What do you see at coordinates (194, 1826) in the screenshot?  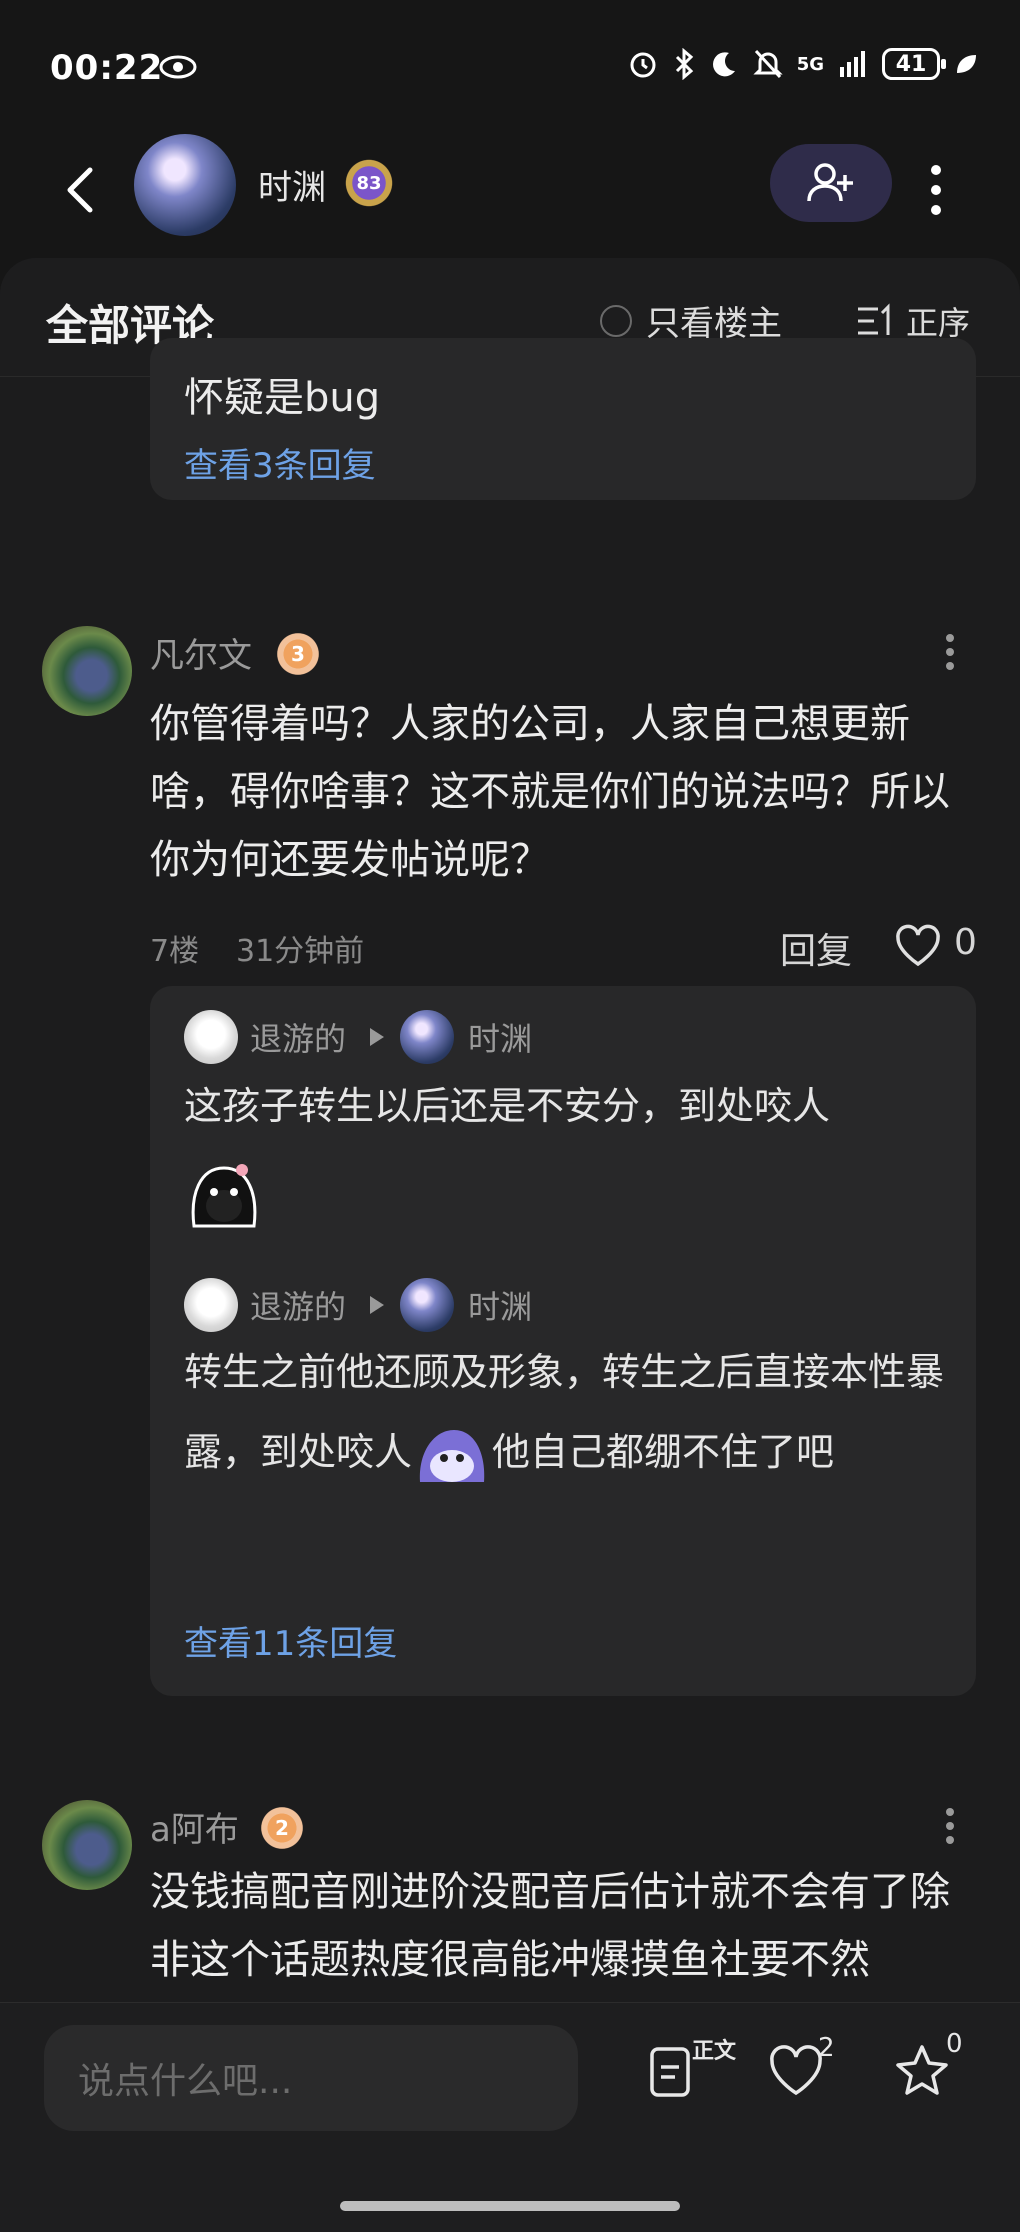 I see `comment-username: a阿布` at bounding box center [194, 1826].